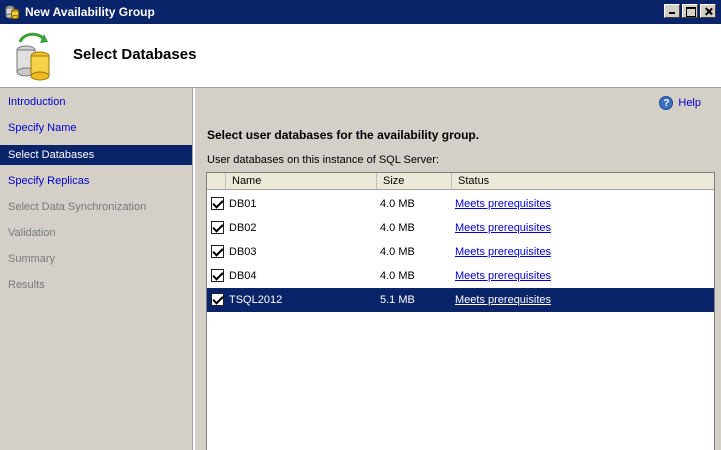  I want to click on table-row: DB04 4.0 MB Meets prerequisites, so click(460, 276).